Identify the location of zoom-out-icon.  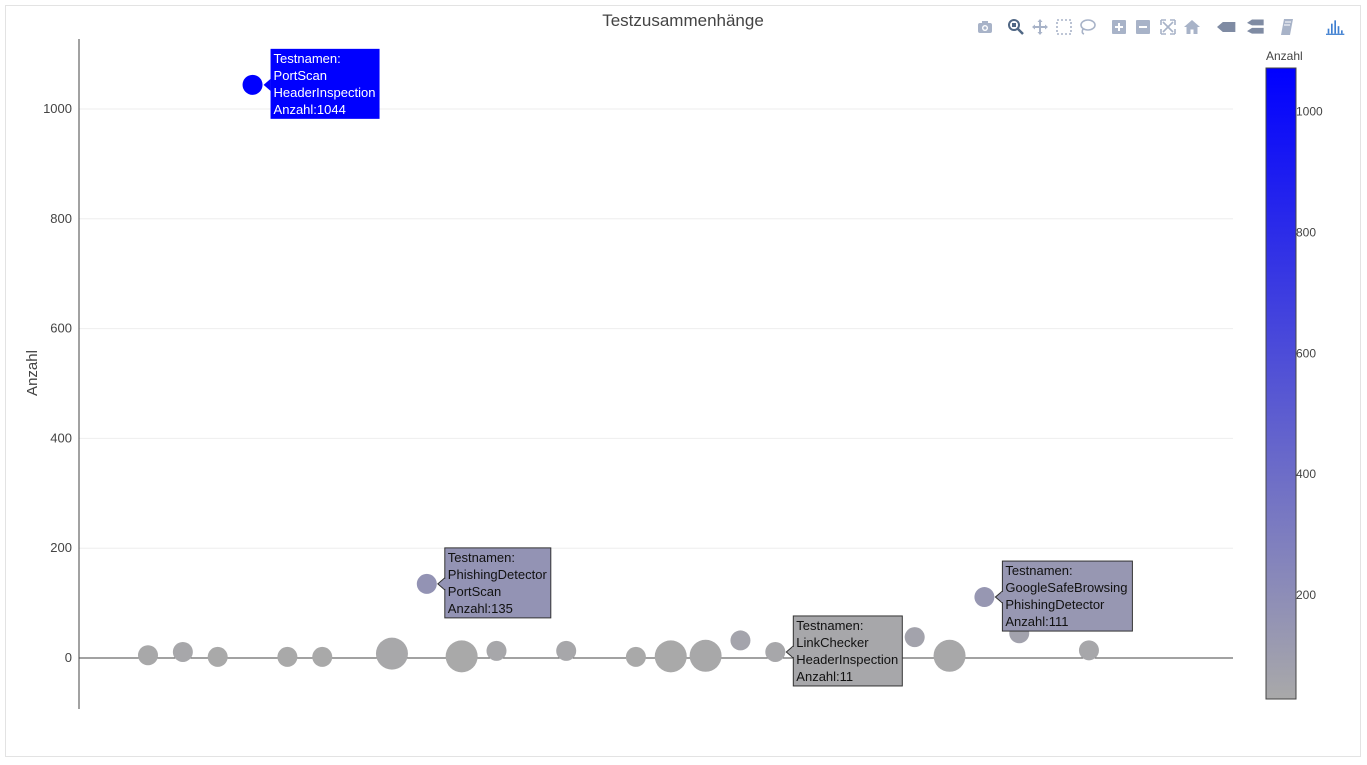
(1143, 27).